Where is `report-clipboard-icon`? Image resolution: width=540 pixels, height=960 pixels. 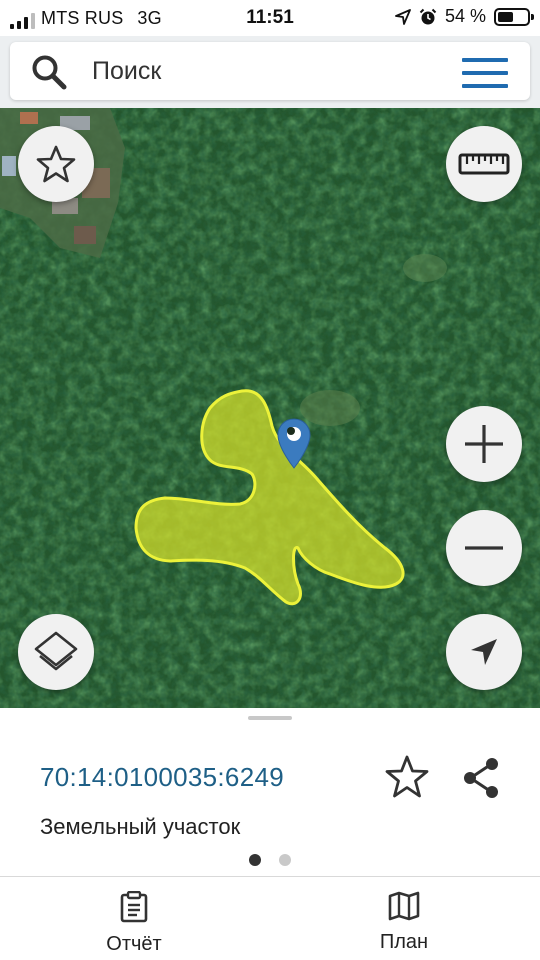
report-clipboard-icon is located at coordinates (134, 907).